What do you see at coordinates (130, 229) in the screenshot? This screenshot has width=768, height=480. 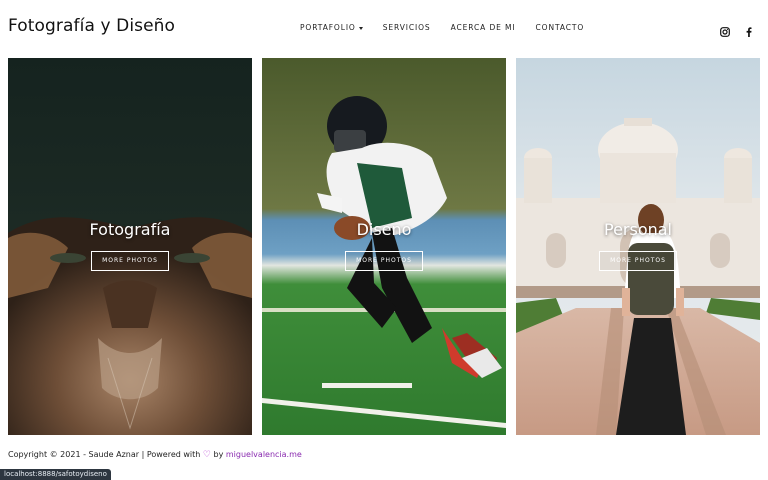 I see `panel-title: Fotografía` at bounding box center [130, 229].